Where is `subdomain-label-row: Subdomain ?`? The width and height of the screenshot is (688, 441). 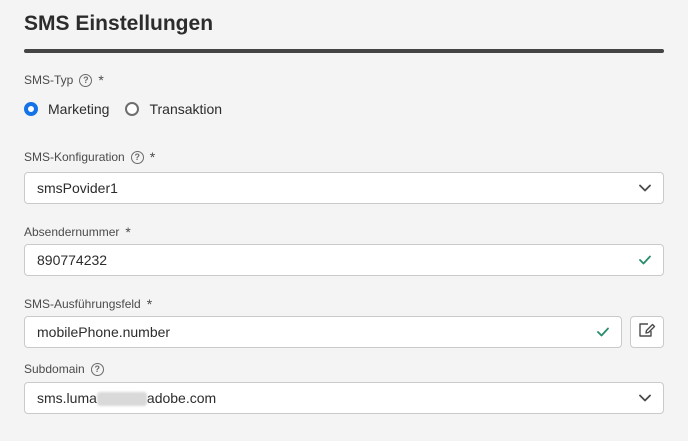
subdomain-label-row: Subdomain ? is located at coordinates (64, 369).